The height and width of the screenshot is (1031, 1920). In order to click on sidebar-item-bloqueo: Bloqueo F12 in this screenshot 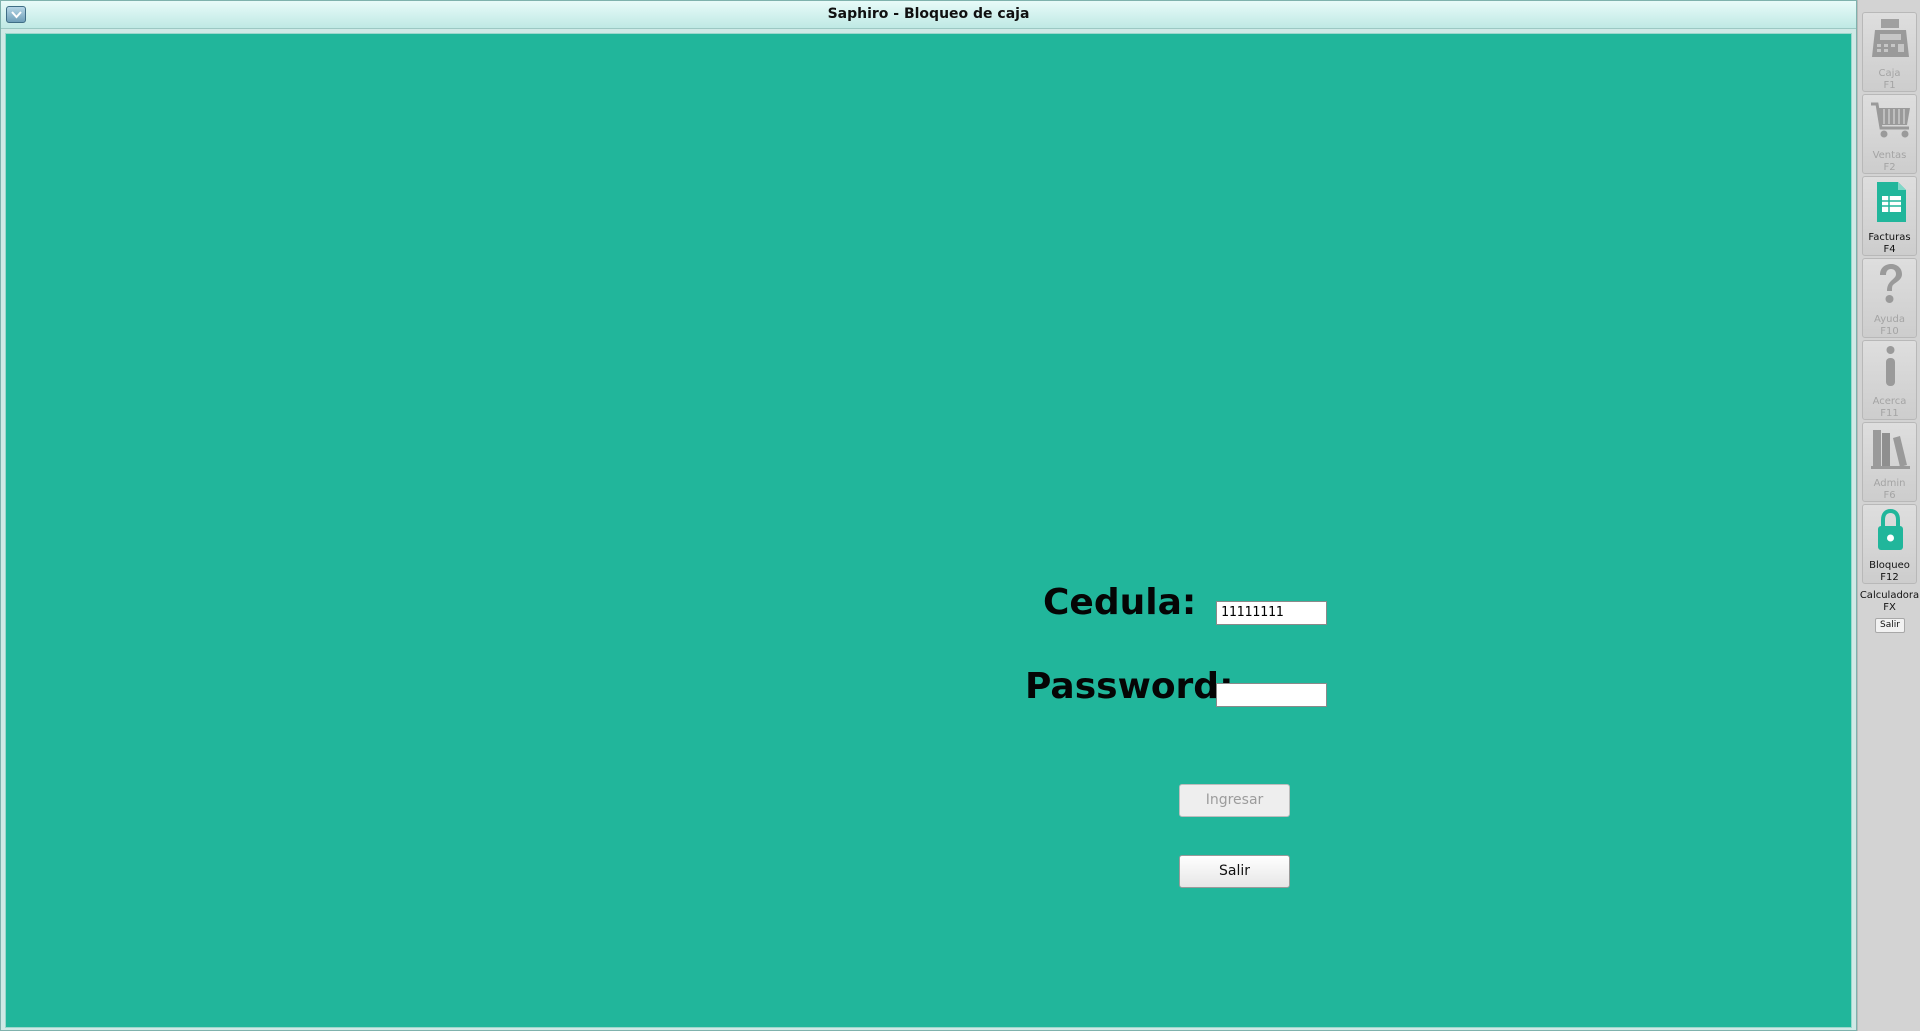, I will do `click(1889, 544)`.